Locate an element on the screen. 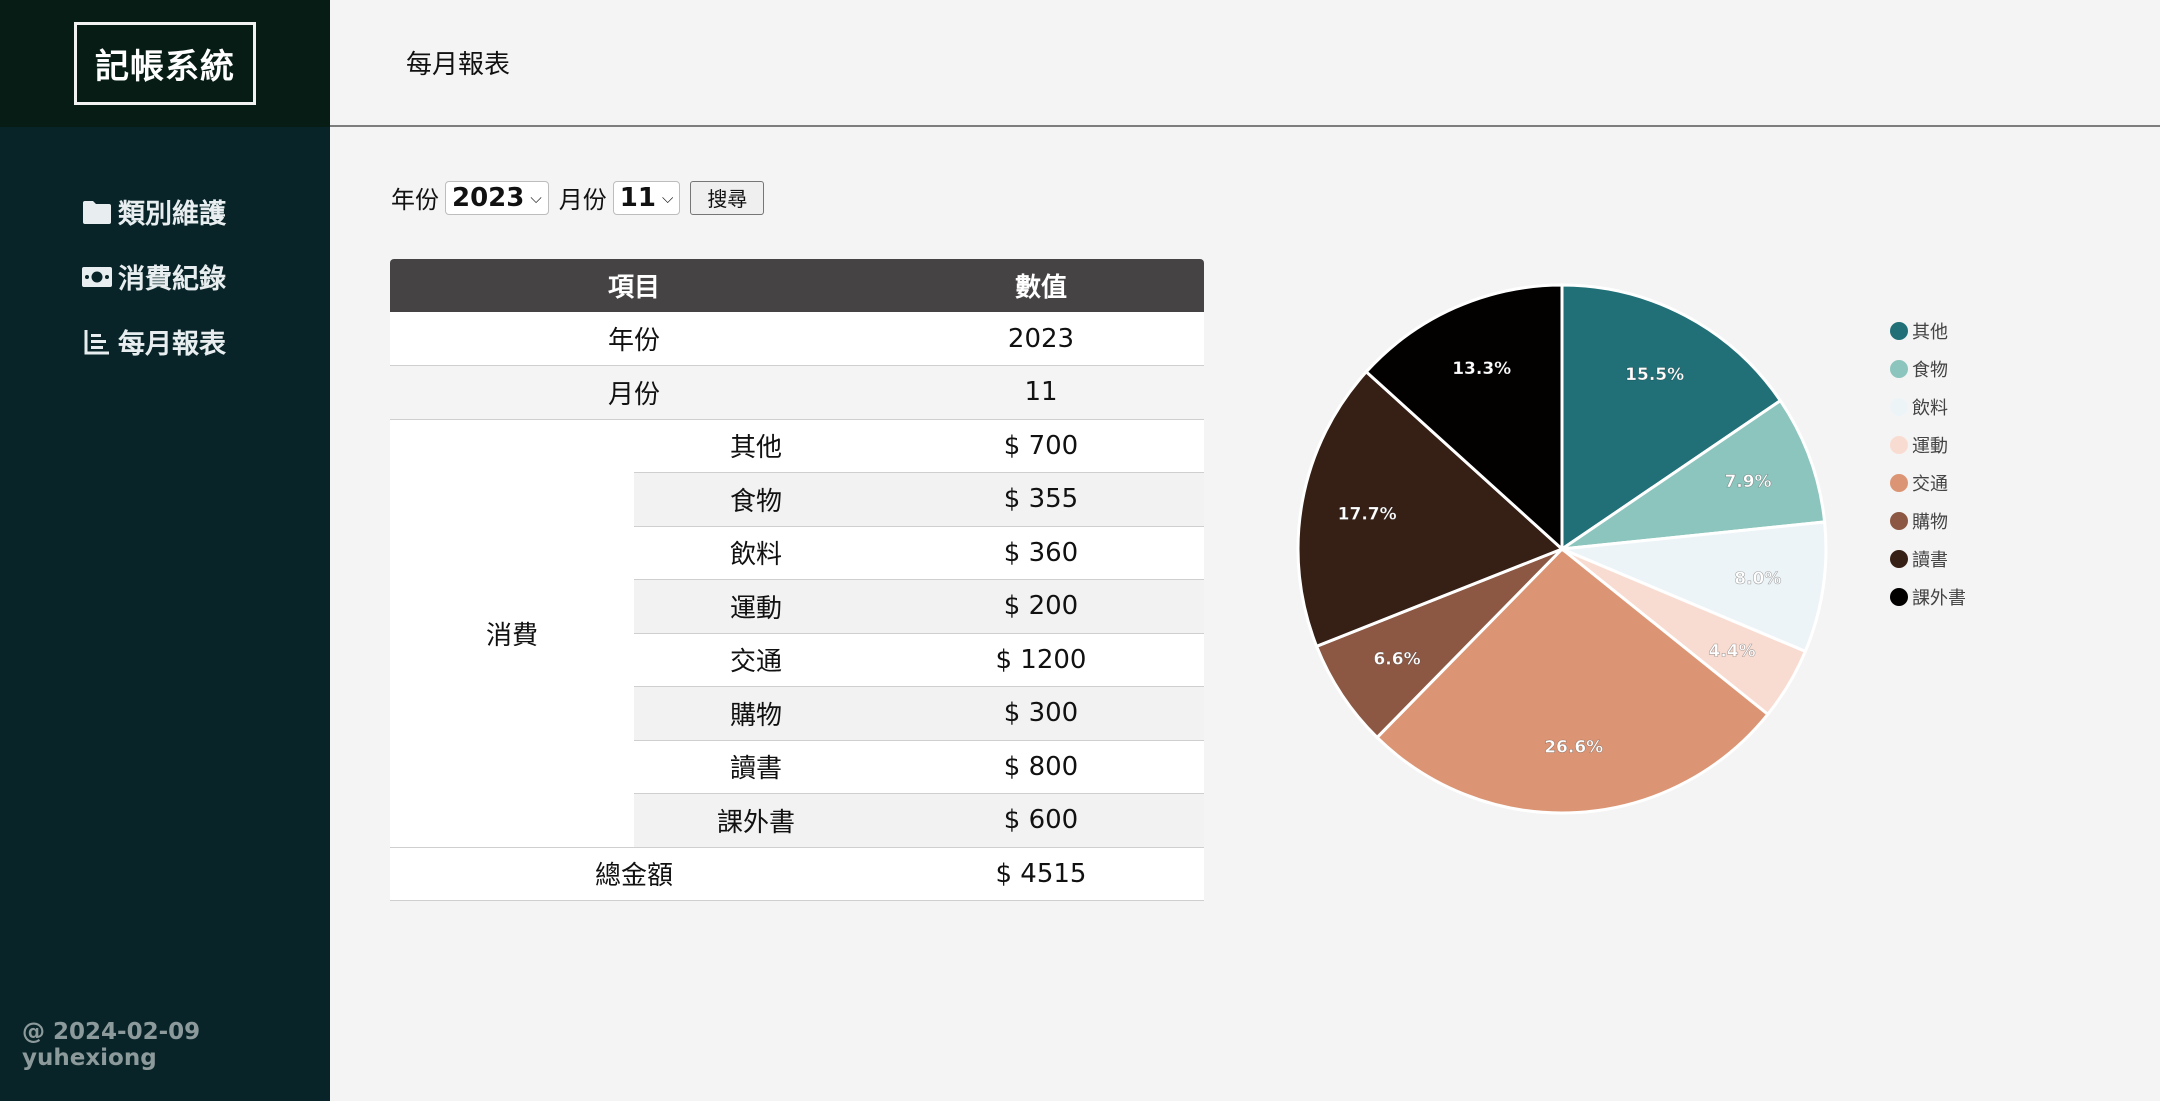  table-row-month: 月份 11 is located at coordinates (797, 392).